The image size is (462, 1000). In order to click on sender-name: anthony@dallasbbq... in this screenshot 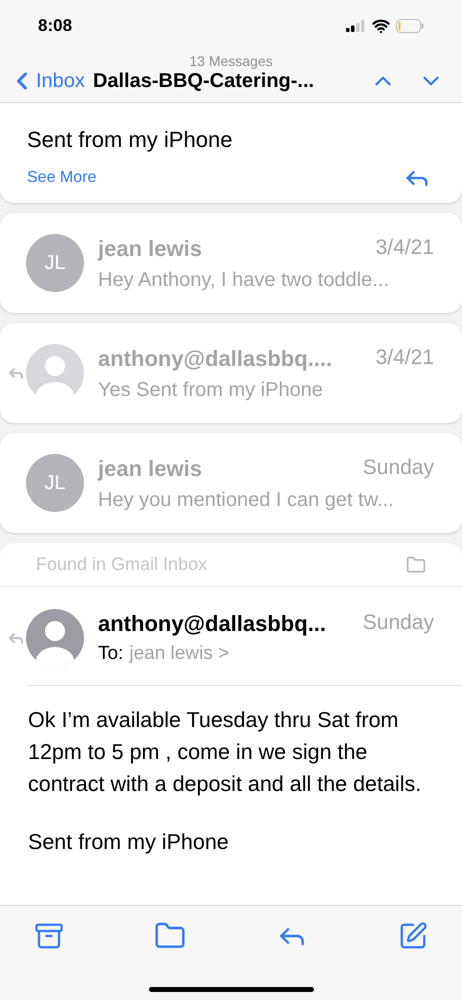, I will do `click(212, 624)`.